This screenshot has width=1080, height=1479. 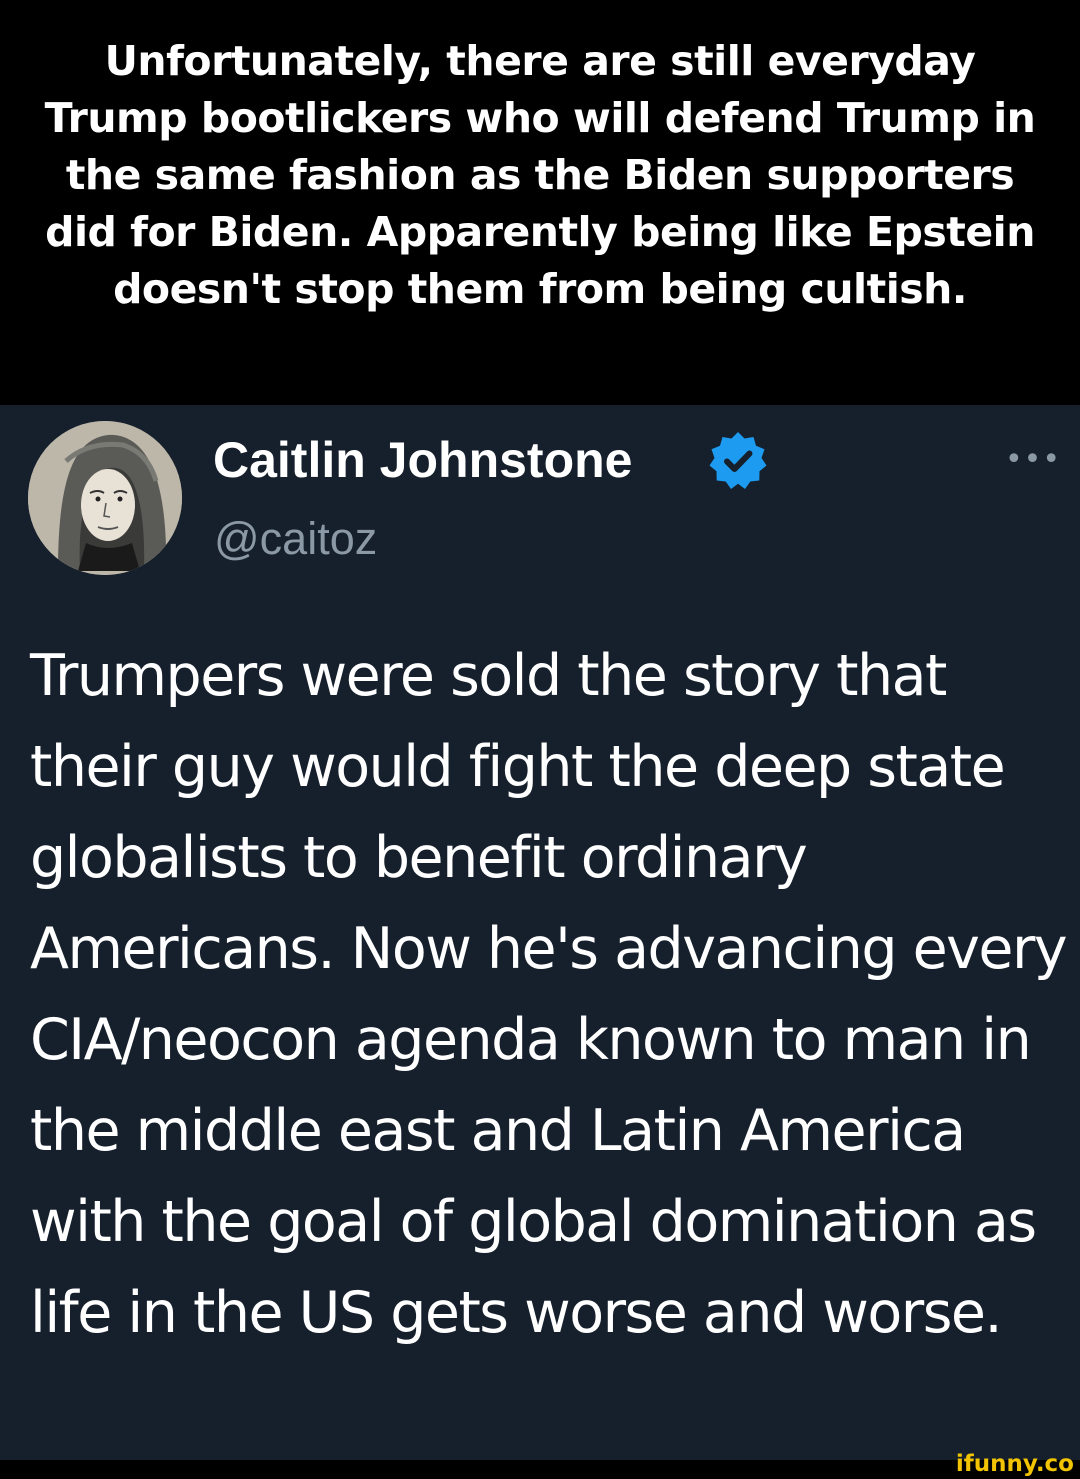 I want to click on avatar, so click(x=105, y=498).